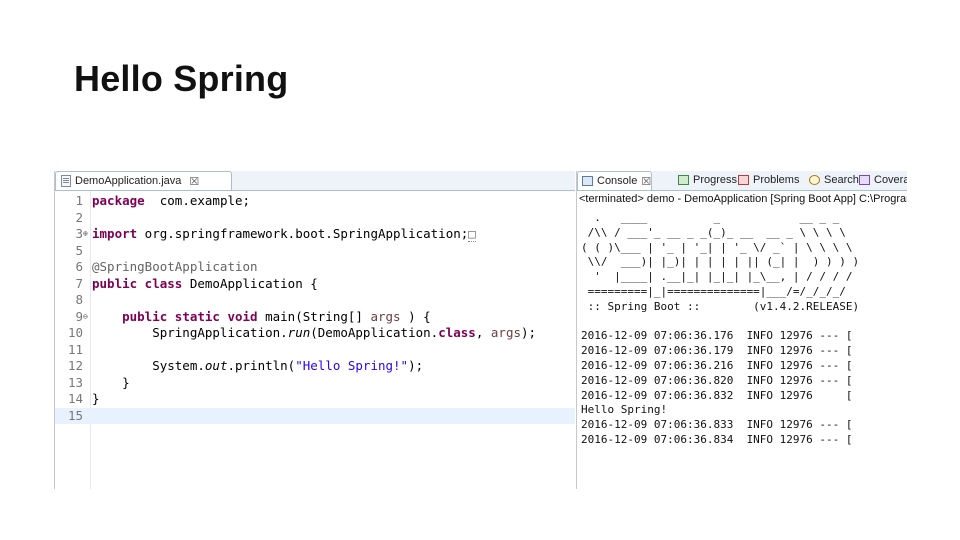 The width and height of the screenshot is (960, 540). What do you see at coordinates (175, 266) in the screenshot?
I see `code-text: @SpringBootApplication` at bounding box center [175, 266].